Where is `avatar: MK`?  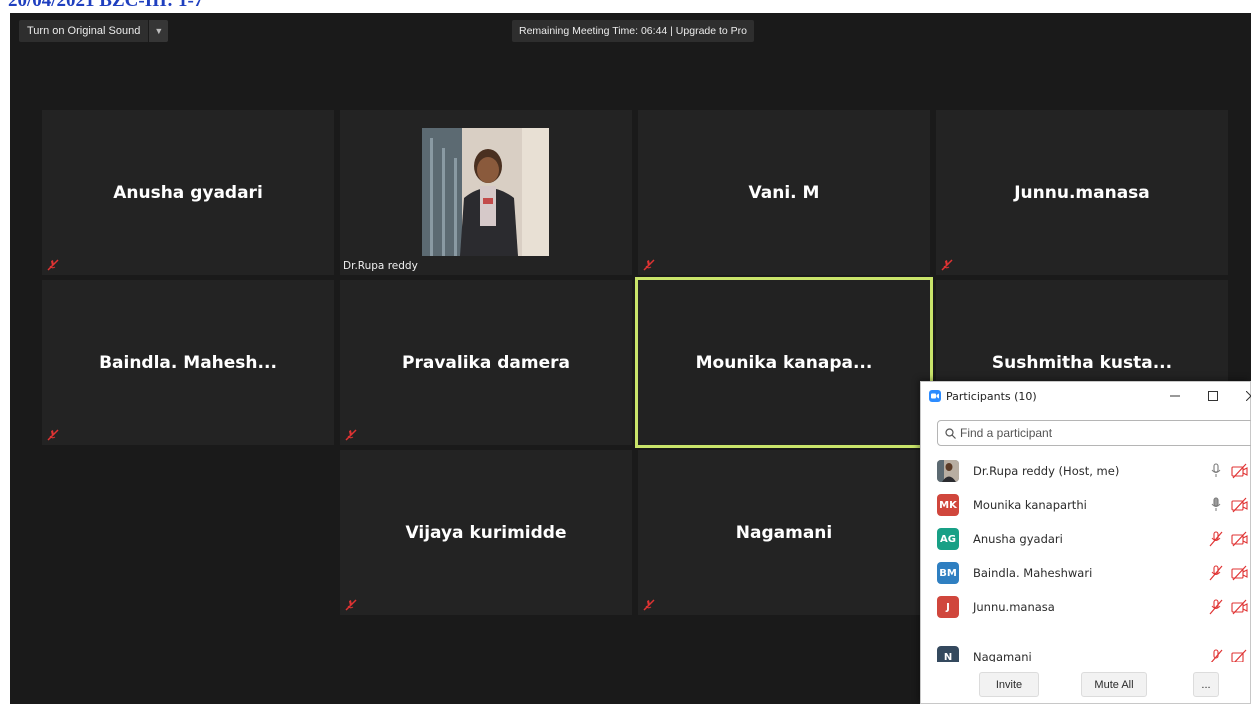
avatar: MK is located at coordinates (948, 505).